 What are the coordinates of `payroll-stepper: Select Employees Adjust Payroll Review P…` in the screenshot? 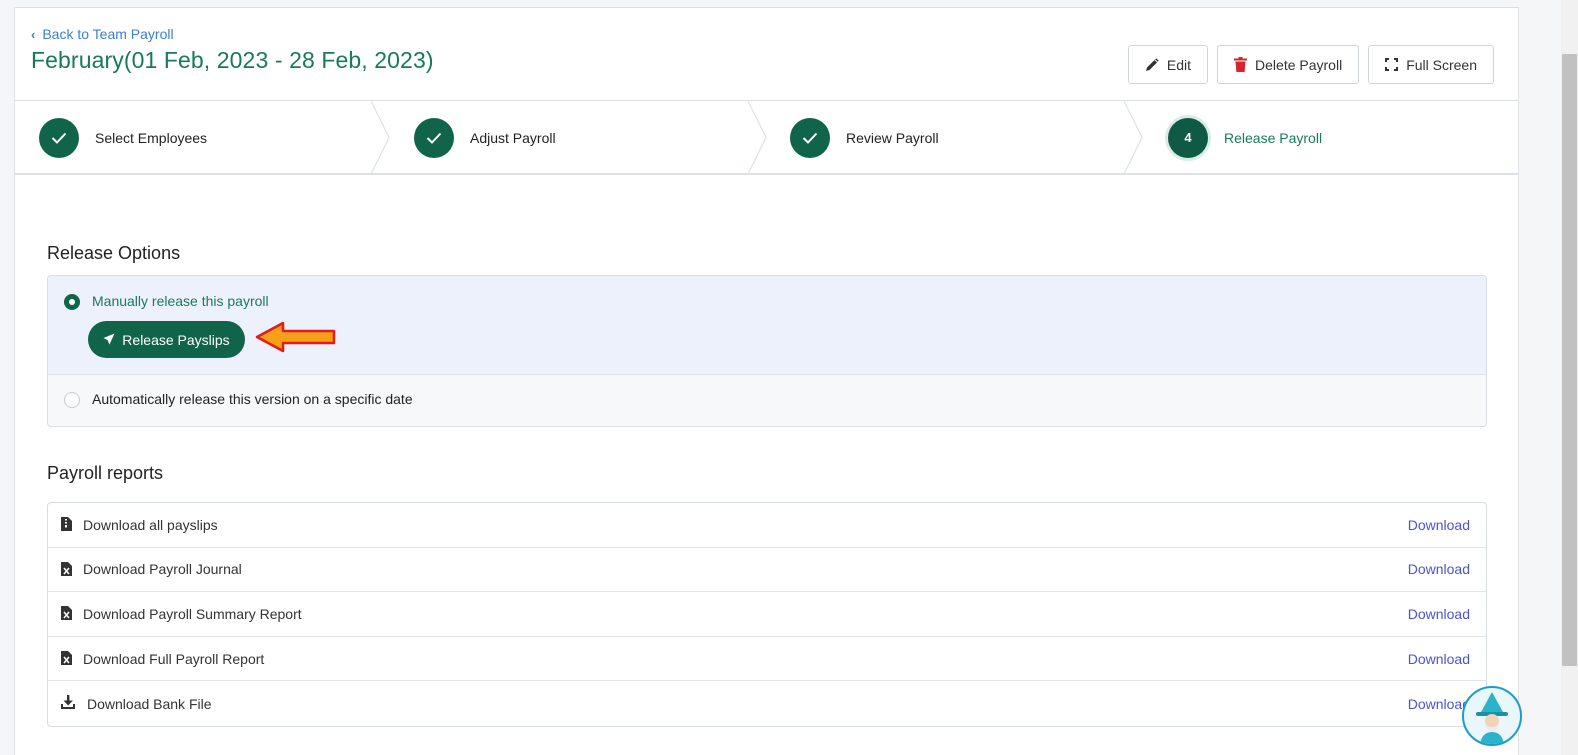 It's located at (766, 137).